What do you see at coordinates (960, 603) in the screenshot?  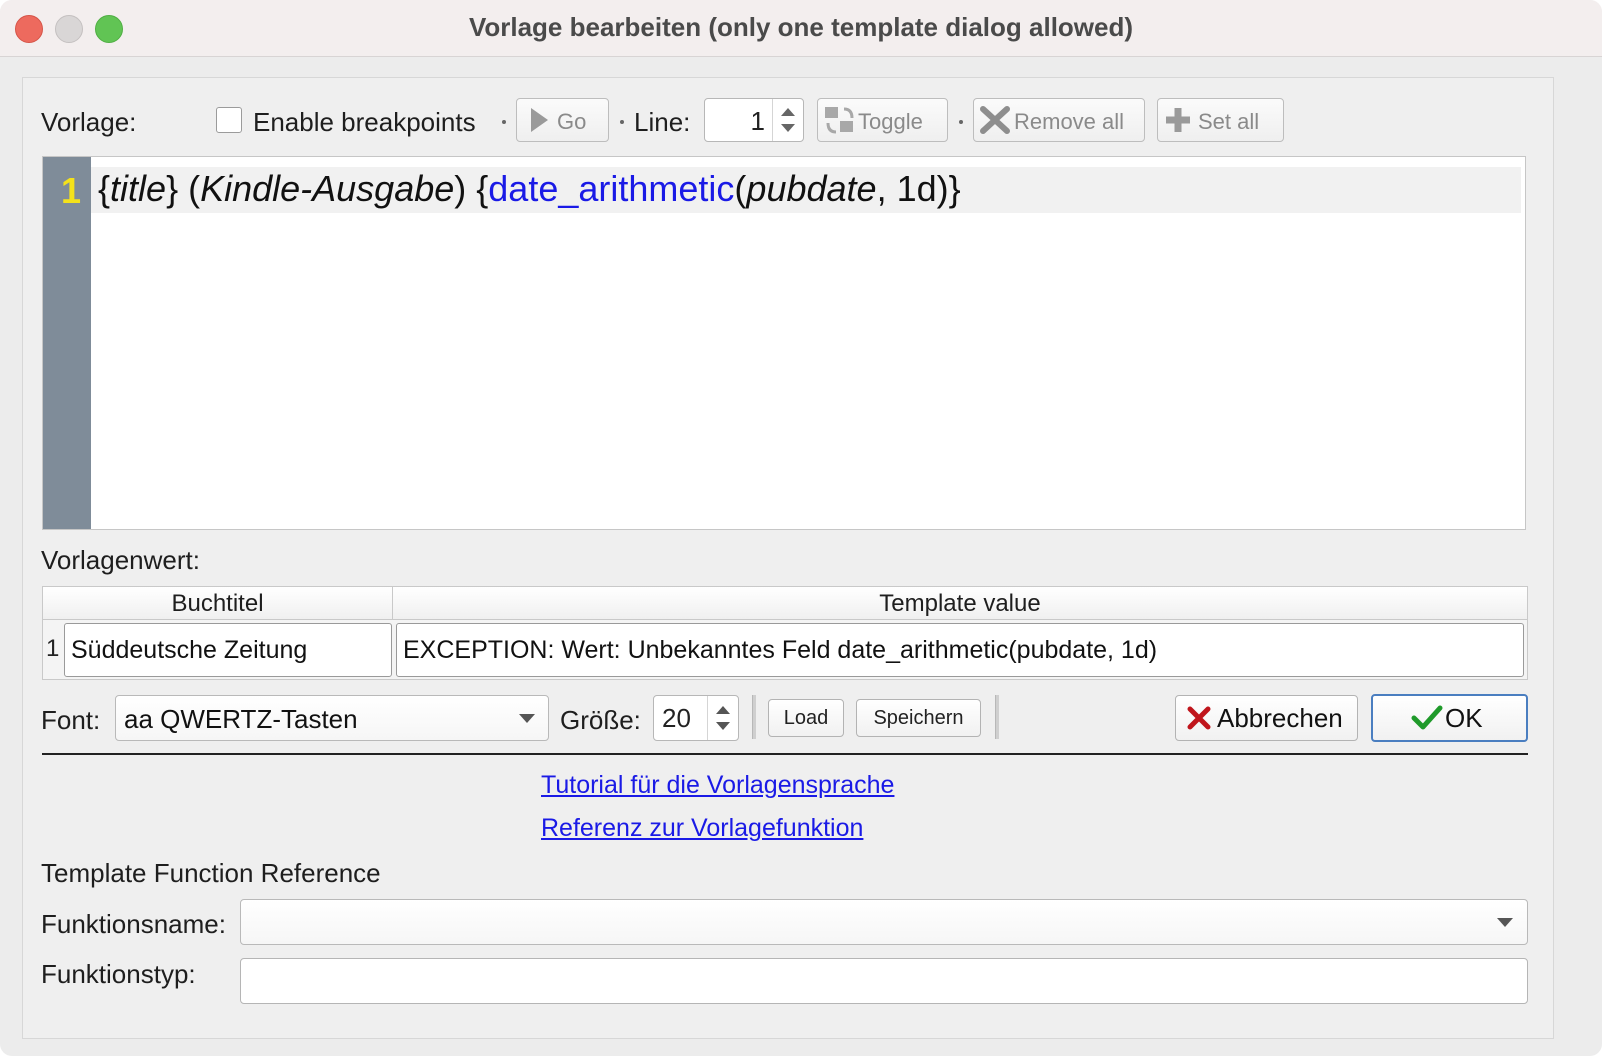 I see `column-header-template-value: Template value` at bounding box center [960, 603].